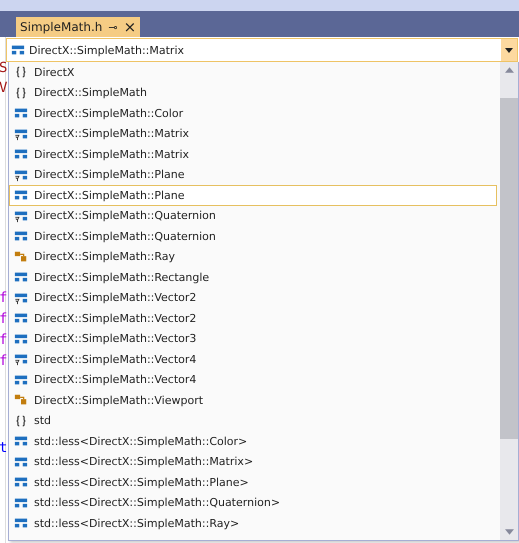  I want to click on list-item: DirectX::SimpleMath::Color, so click(253, 113).